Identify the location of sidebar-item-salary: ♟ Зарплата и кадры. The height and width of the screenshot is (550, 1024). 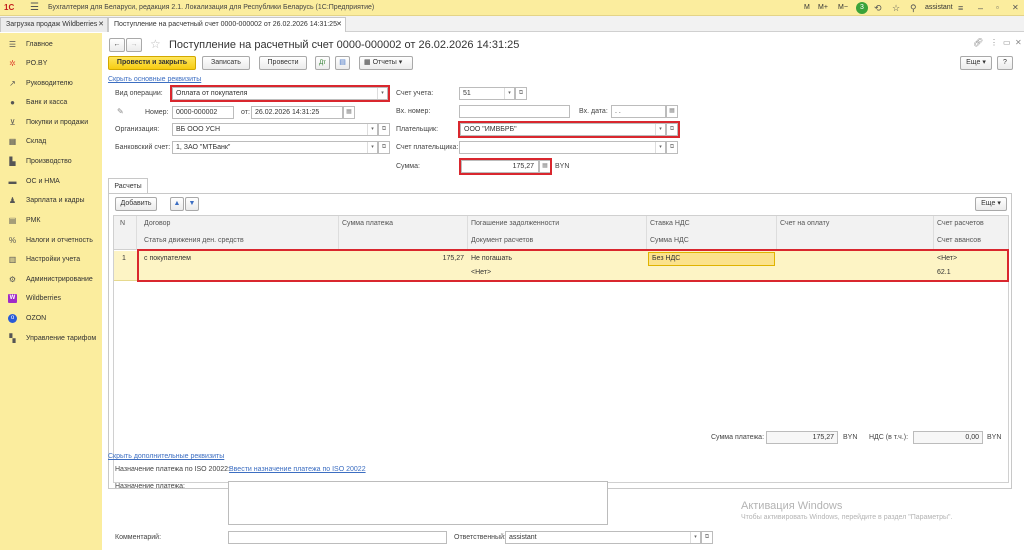
(51, 200).